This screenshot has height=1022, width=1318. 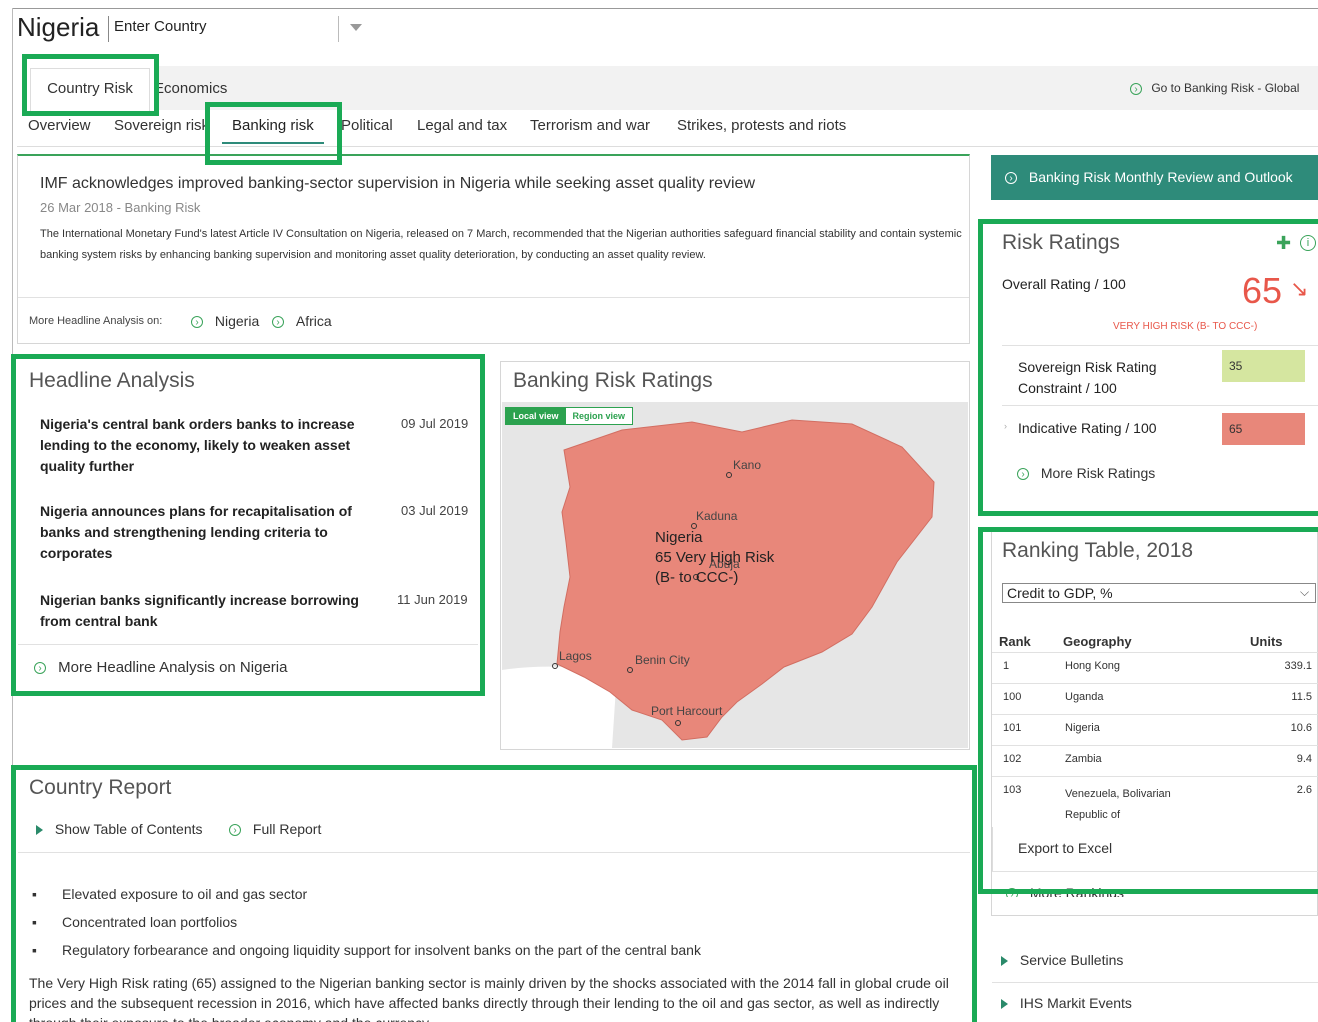 I want to click on report-bullet-text: Elevated exposure to oil and gas sector, so click(x=185, y=894).